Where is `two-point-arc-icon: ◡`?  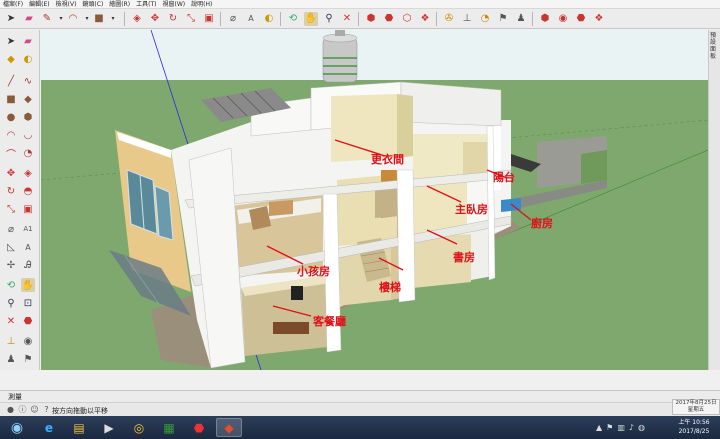 two-point-arc-icon: ◡ is located at coordinates (28, 135).